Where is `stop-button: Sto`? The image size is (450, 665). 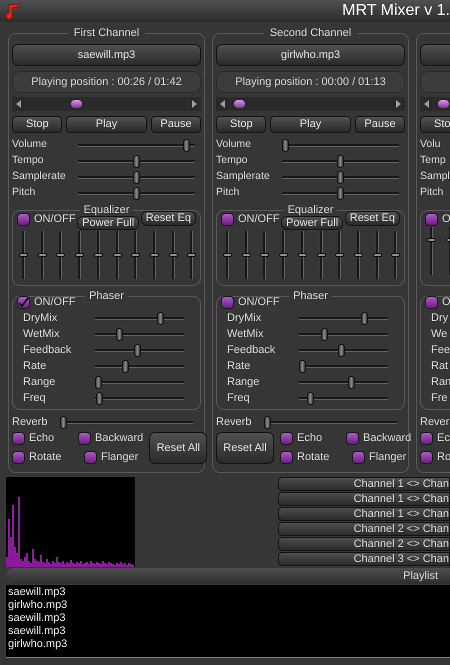 stop-button: Sto is located at coordinates (435, 124).